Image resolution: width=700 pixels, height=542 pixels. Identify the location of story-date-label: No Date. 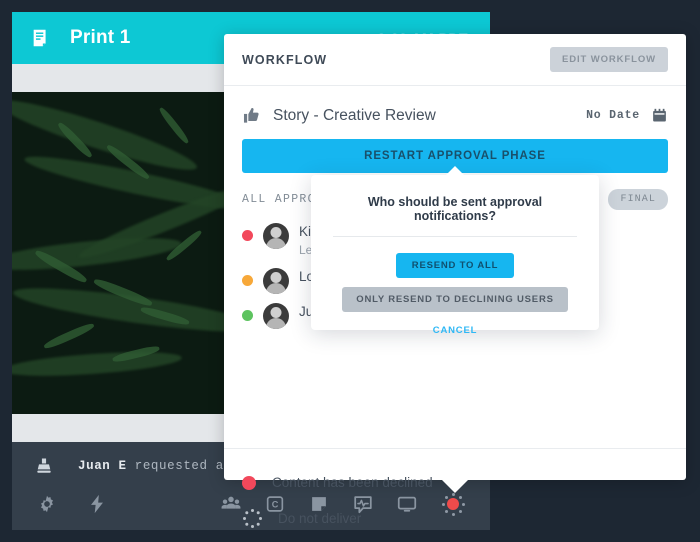
(613, 115).